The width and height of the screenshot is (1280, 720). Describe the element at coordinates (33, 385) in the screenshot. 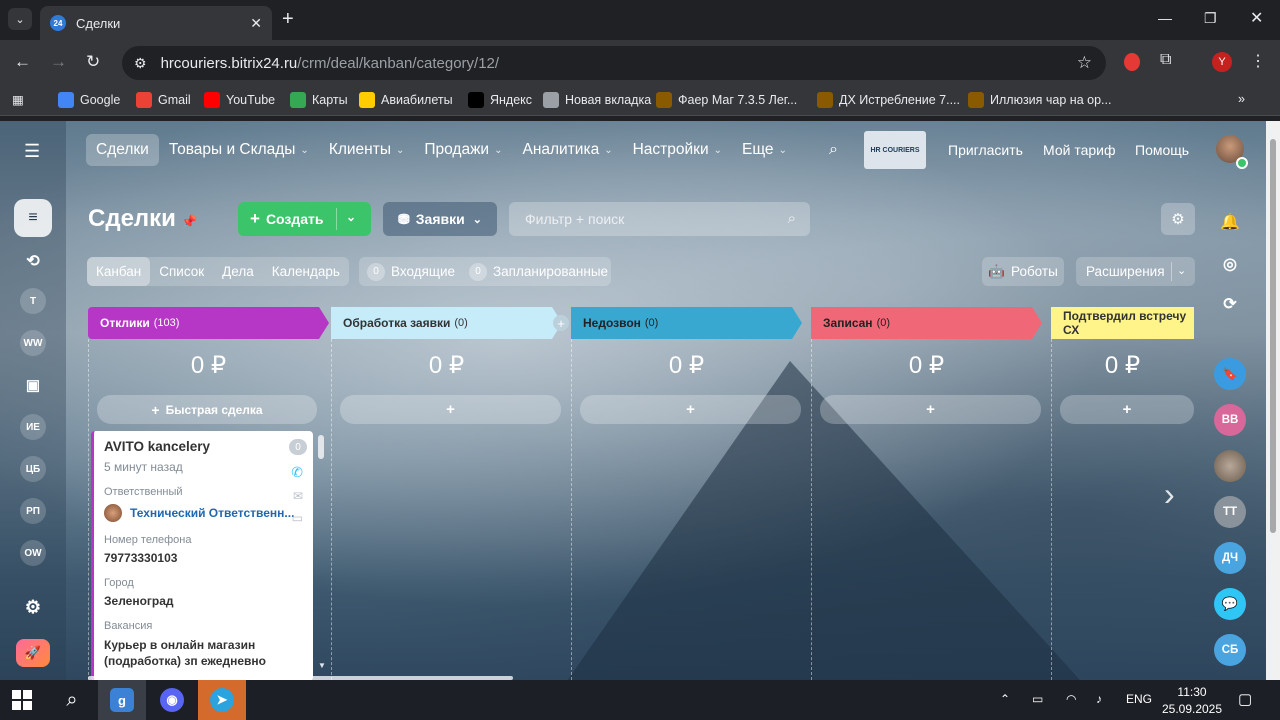

I see `presentation-icon: ▣` at that location.